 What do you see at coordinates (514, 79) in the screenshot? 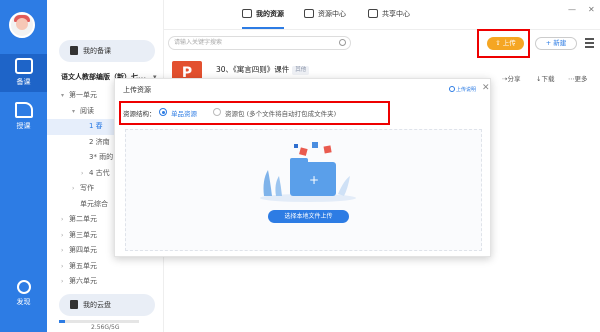
I see `share-label: 分享` at bounding box center [514, 79].